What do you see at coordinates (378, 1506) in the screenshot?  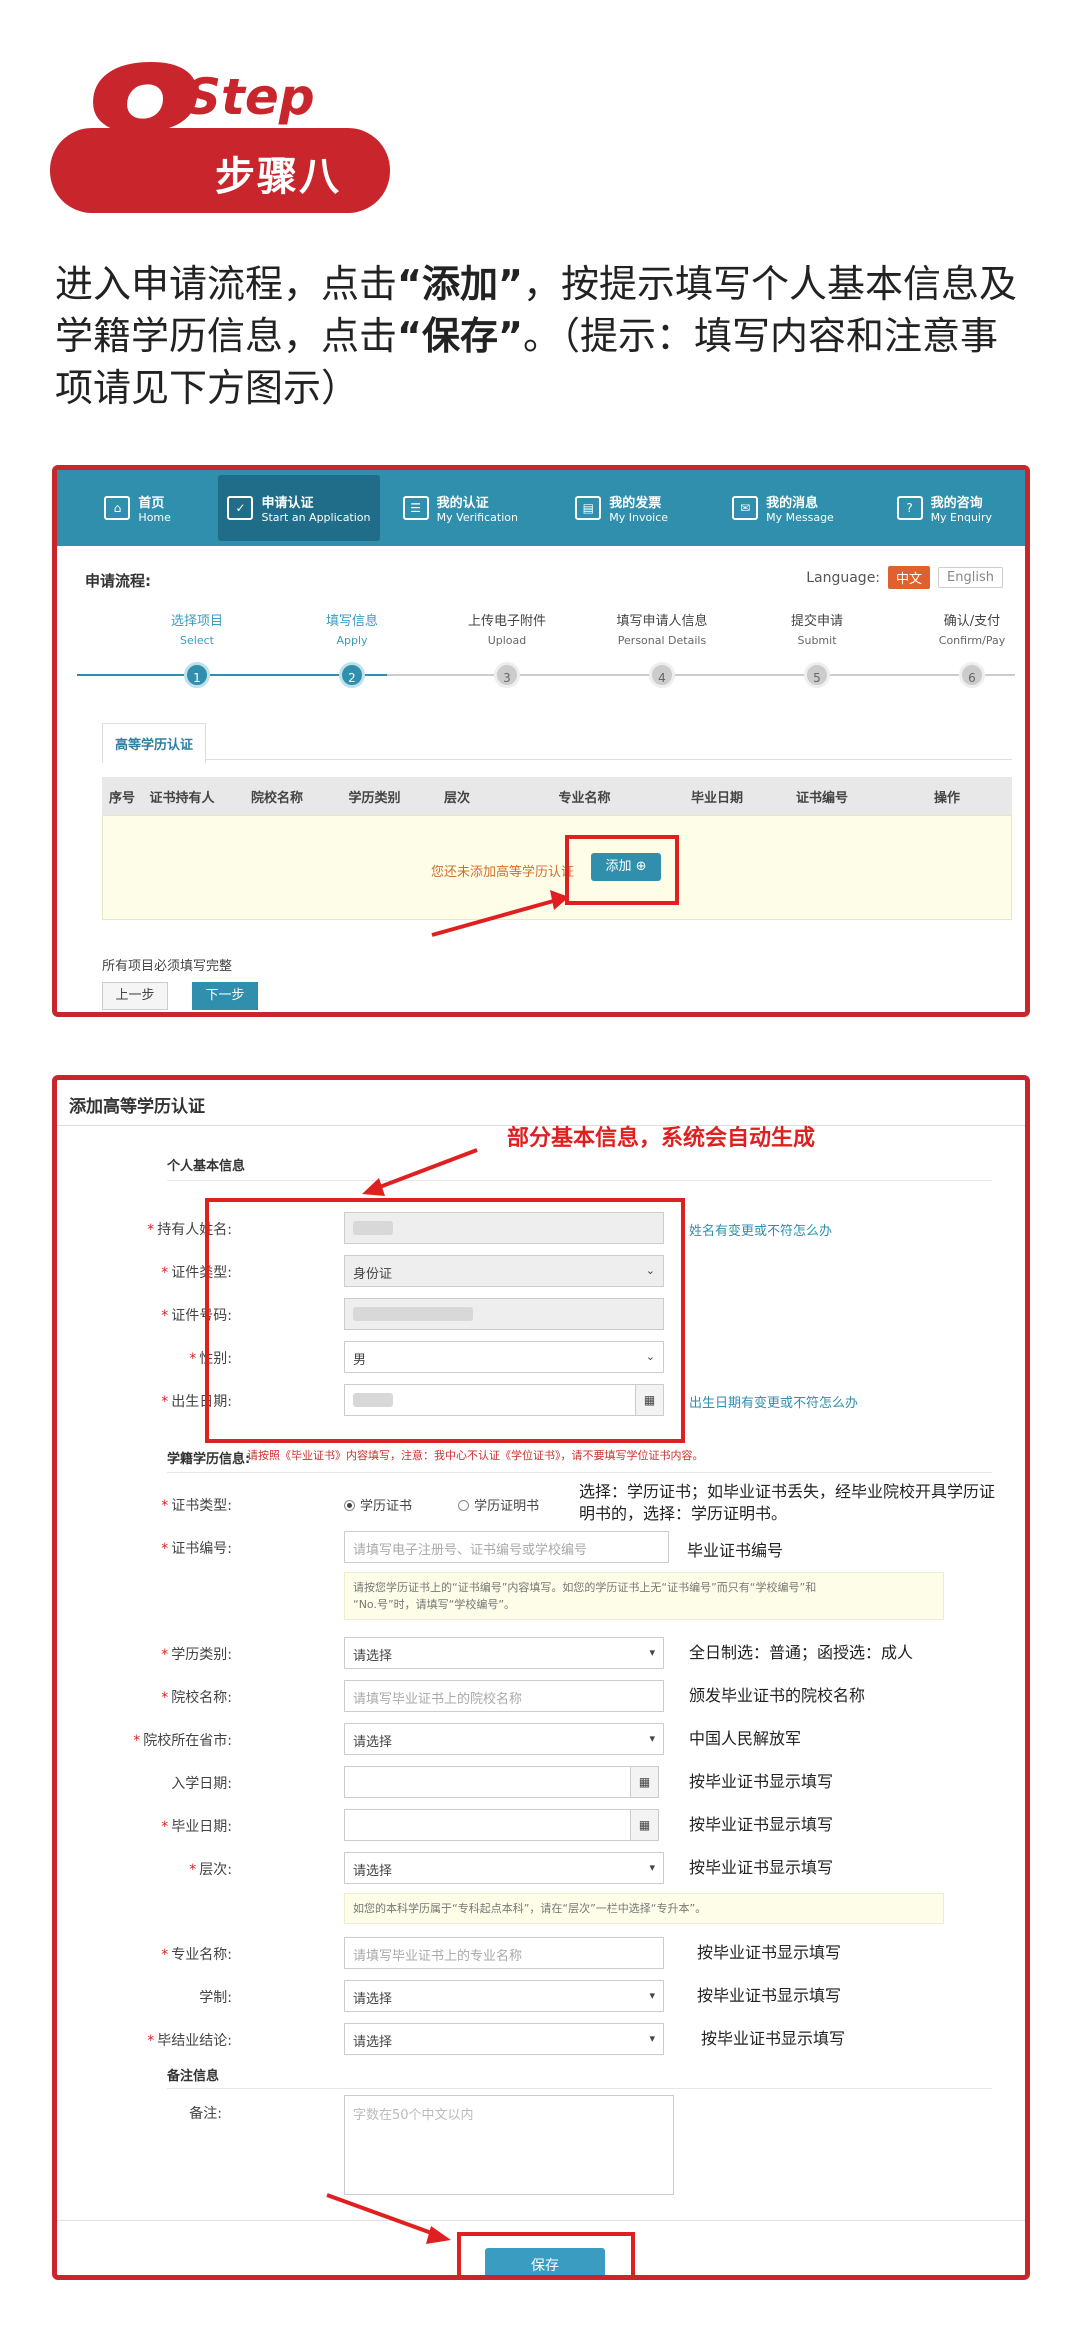 I see `cert-type-option-diploma: 学历证书` at bounding box center [378, 1506].